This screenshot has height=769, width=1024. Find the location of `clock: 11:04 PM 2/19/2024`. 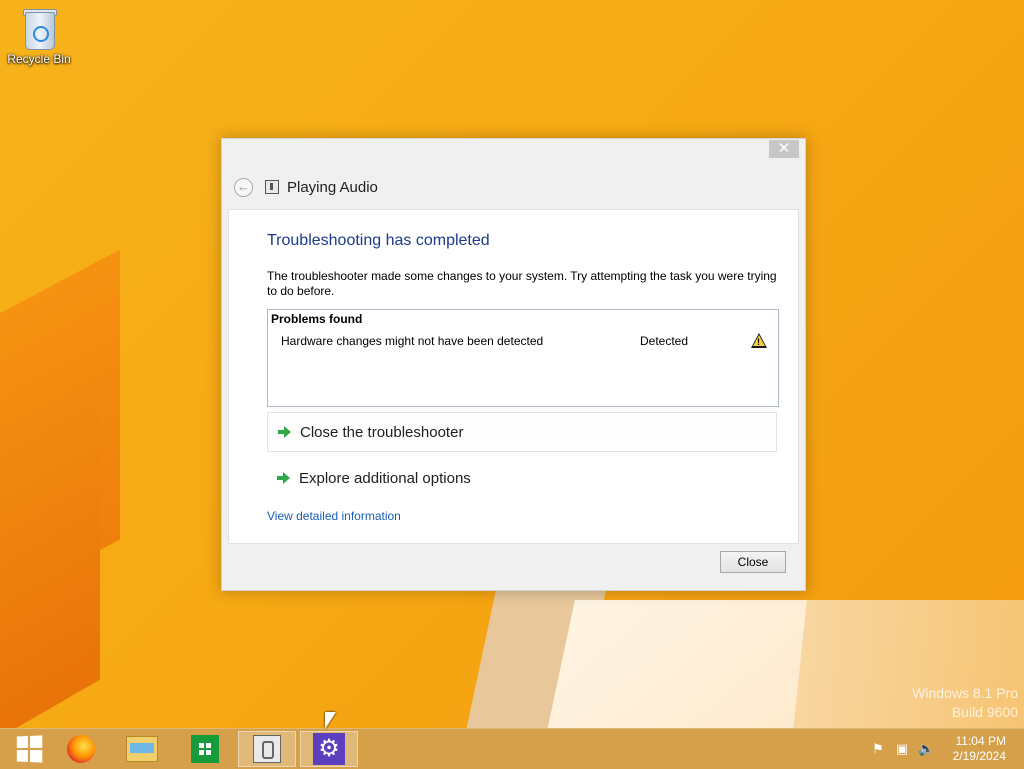

clock: 11:04 PM 2/19/2024 is located at coordinates (979, 749).